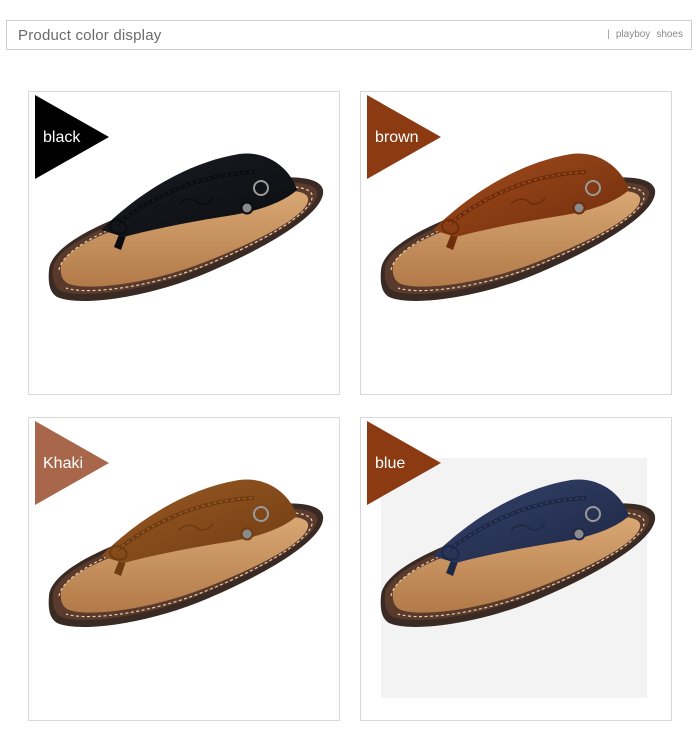  I want to click on brand-word-shoes: shoes, so click(669, 34).